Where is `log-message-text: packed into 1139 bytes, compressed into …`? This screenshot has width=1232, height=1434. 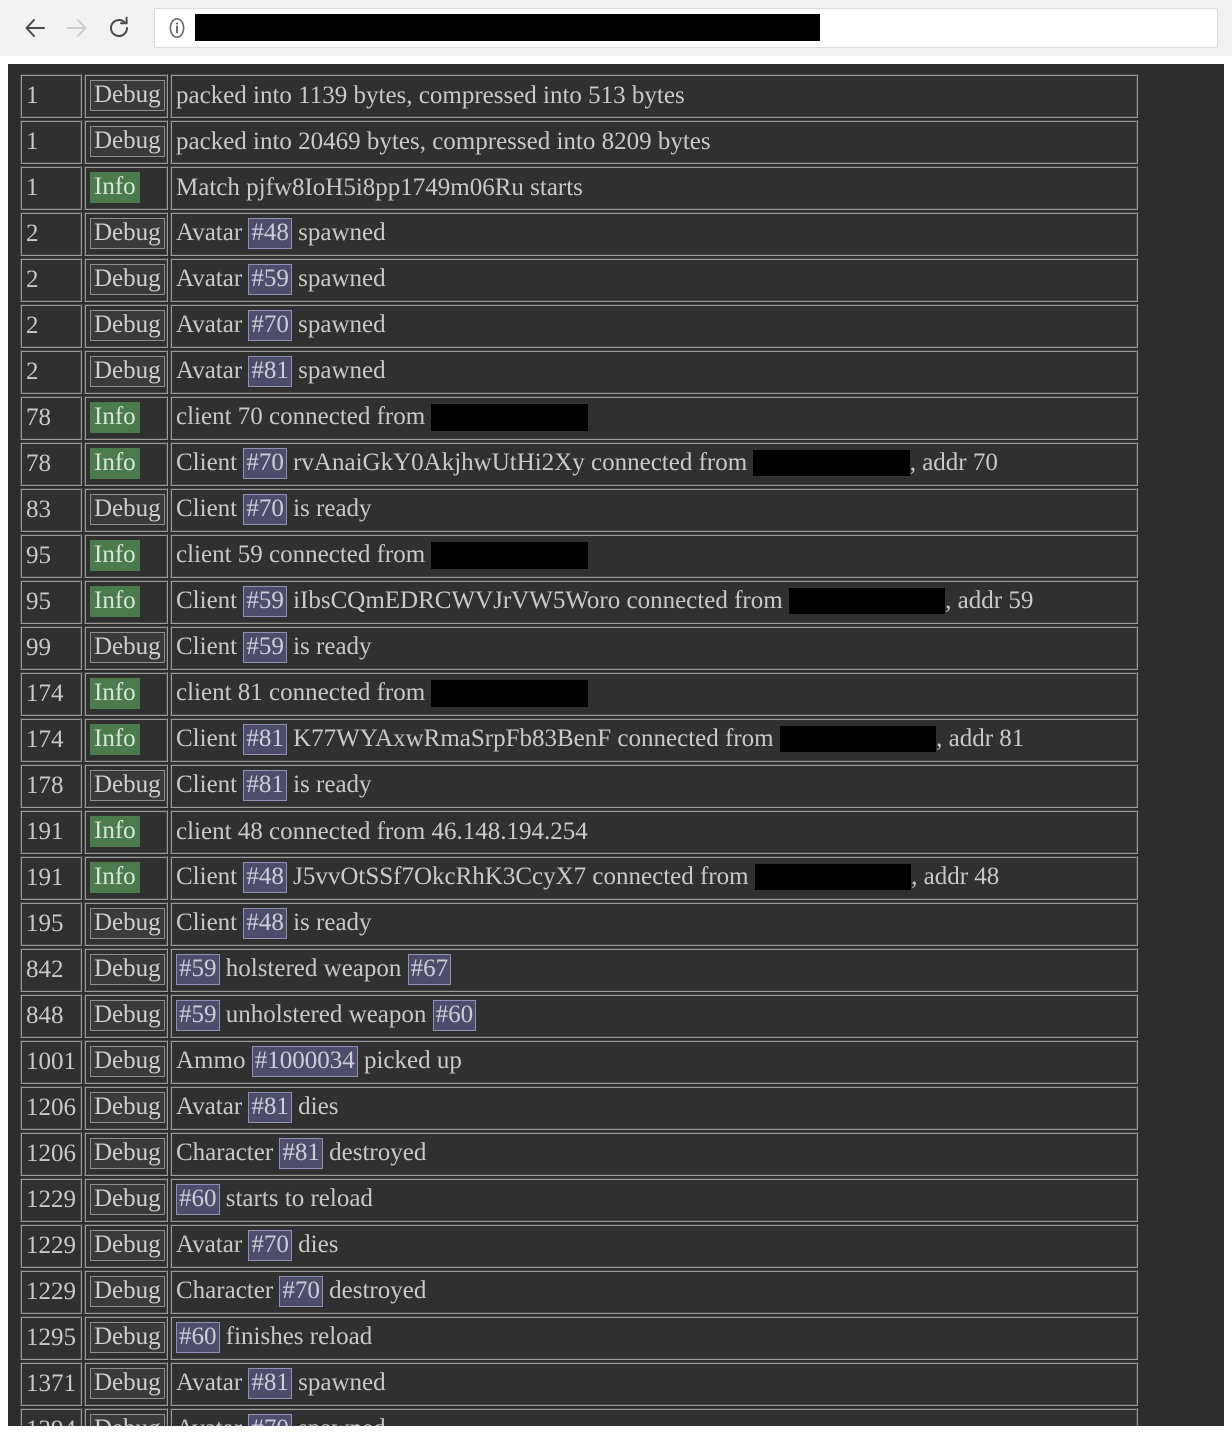
log-message-text: packed into 1139 bytes, compressed into … is located at coordinates (430, 95).